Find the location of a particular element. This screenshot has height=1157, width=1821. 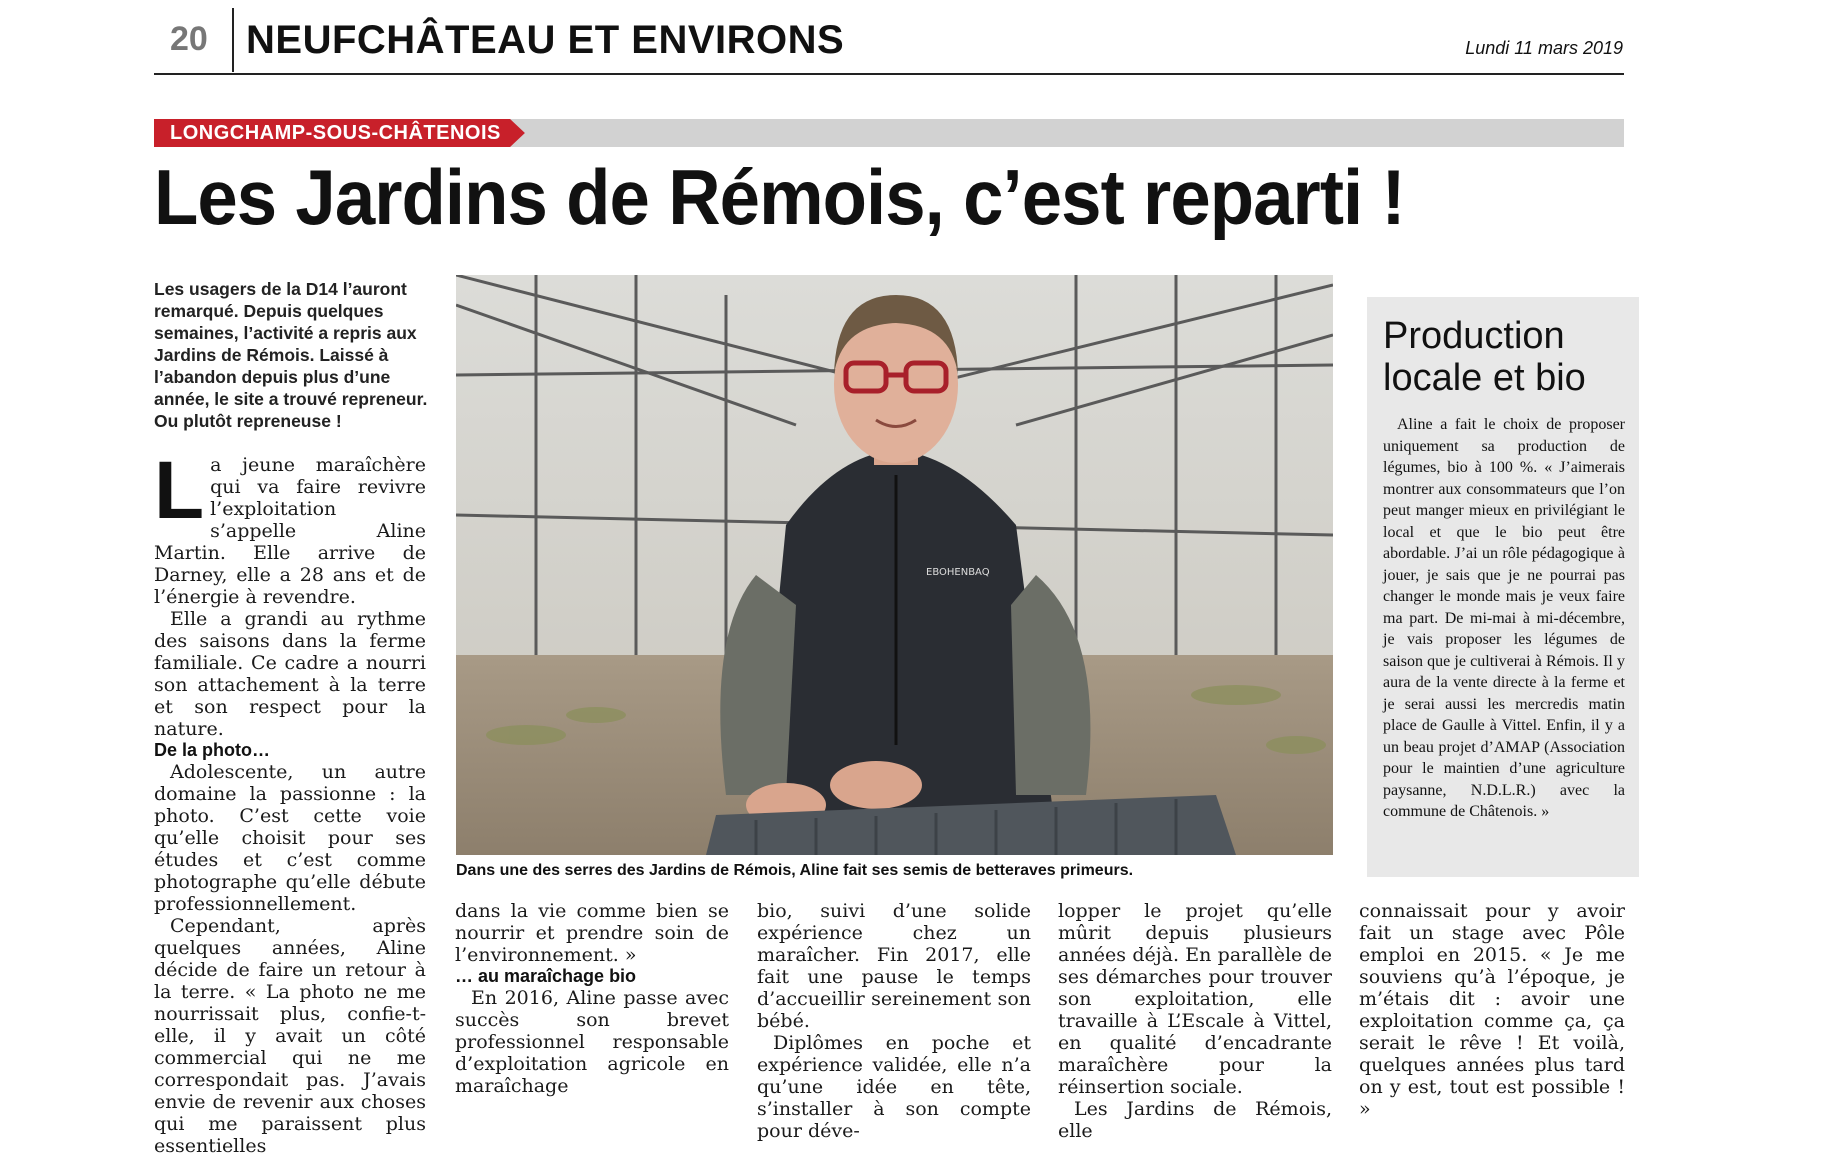

drop-cap: L is located at coordinates (179, 490).